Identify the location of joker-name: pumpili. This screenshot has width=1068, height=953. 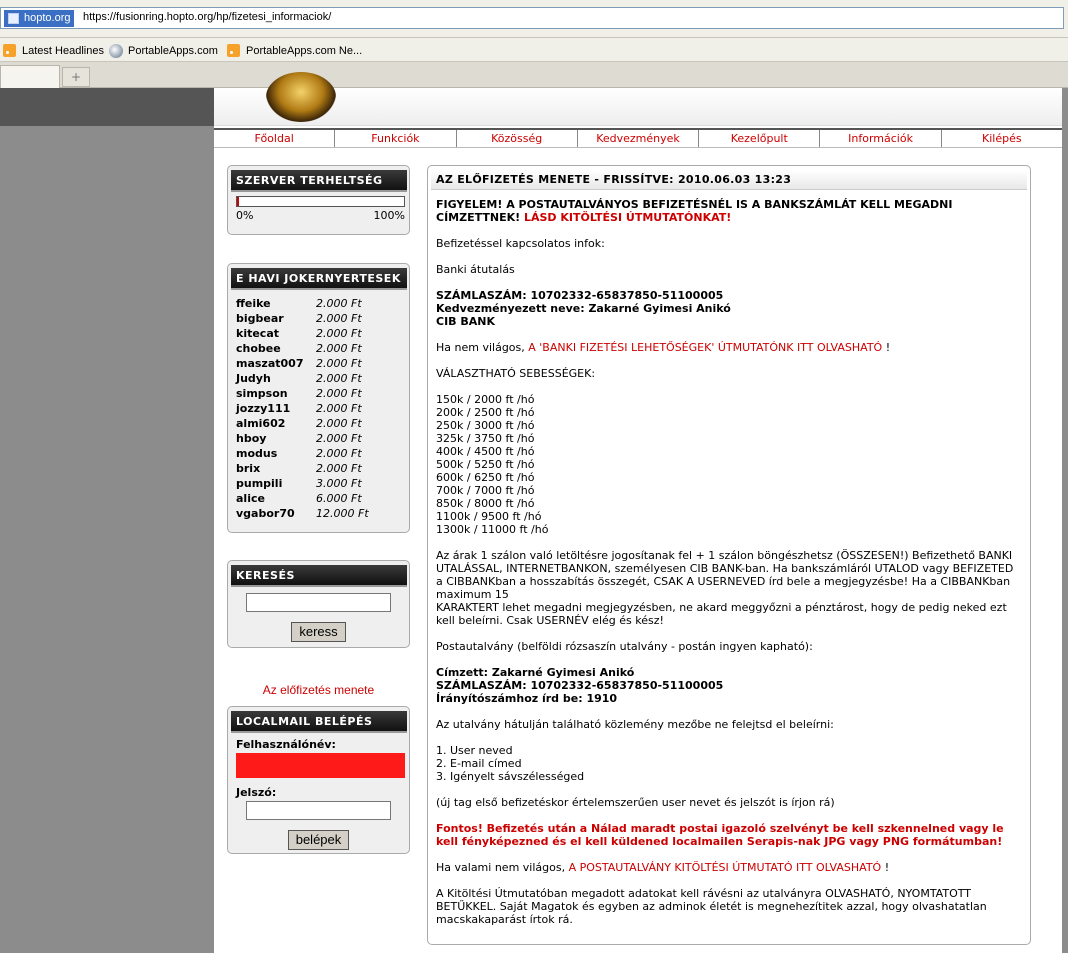
(259, 483).